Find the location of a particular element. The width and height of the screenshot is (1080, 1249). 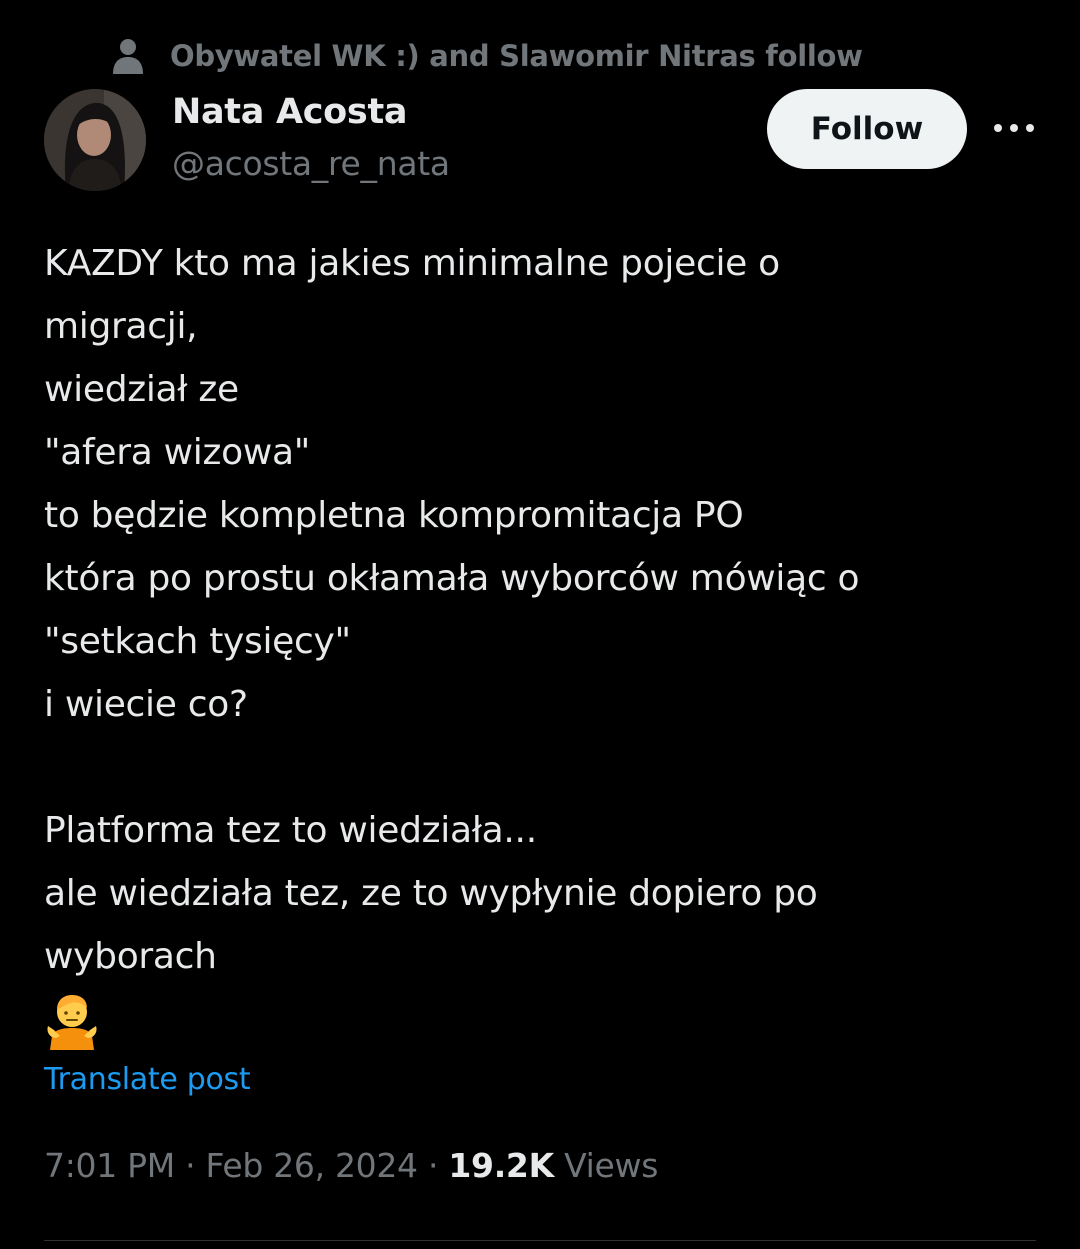

post-line is located at coordinates (544, 767).